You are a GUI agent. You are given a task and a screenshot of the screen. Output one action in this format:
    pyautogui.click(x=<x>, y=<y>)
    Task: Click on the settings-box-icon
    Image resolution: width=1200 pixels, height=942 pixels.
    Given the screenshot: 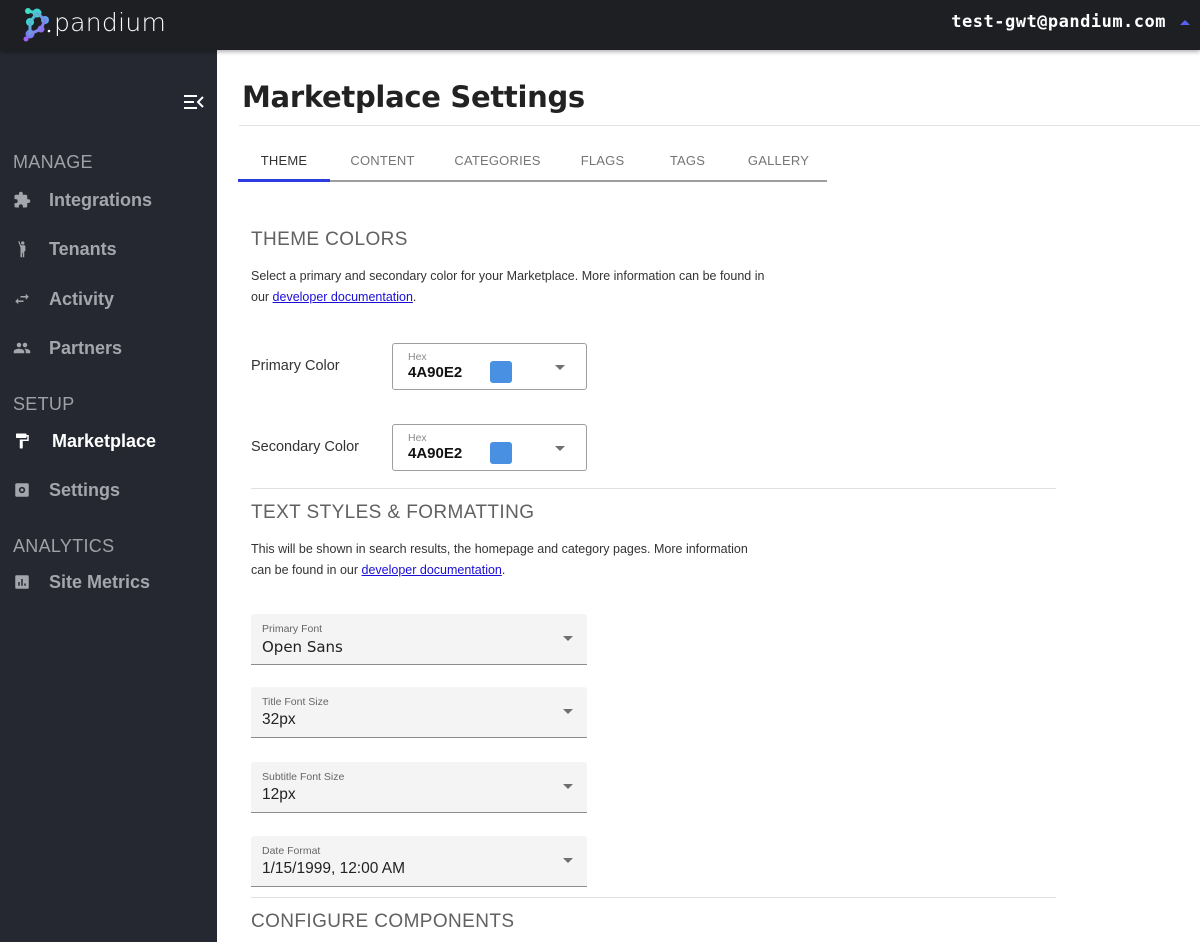 What is the action you would take?
    pyautogui.click(x=22, y=490)
    